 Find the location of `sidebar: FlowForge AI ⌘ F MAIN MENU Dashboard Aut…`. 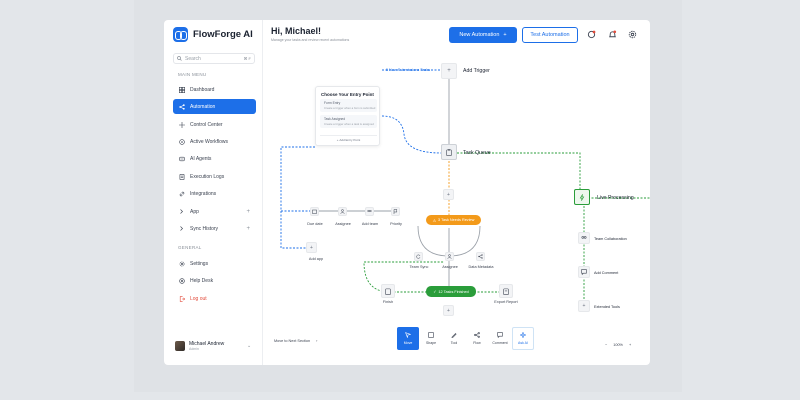

sidebar: FlowForge AI ⌘ F MAIN MENU Dashboard Aut… is located at coordinates (213, 192).